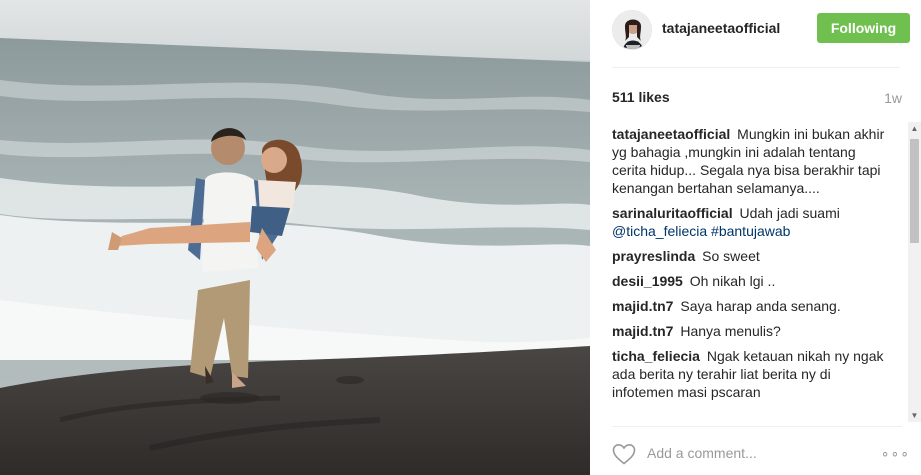  I want to click on list-item: majid.tn7 Saya harap anda senang., so click(750, 306).